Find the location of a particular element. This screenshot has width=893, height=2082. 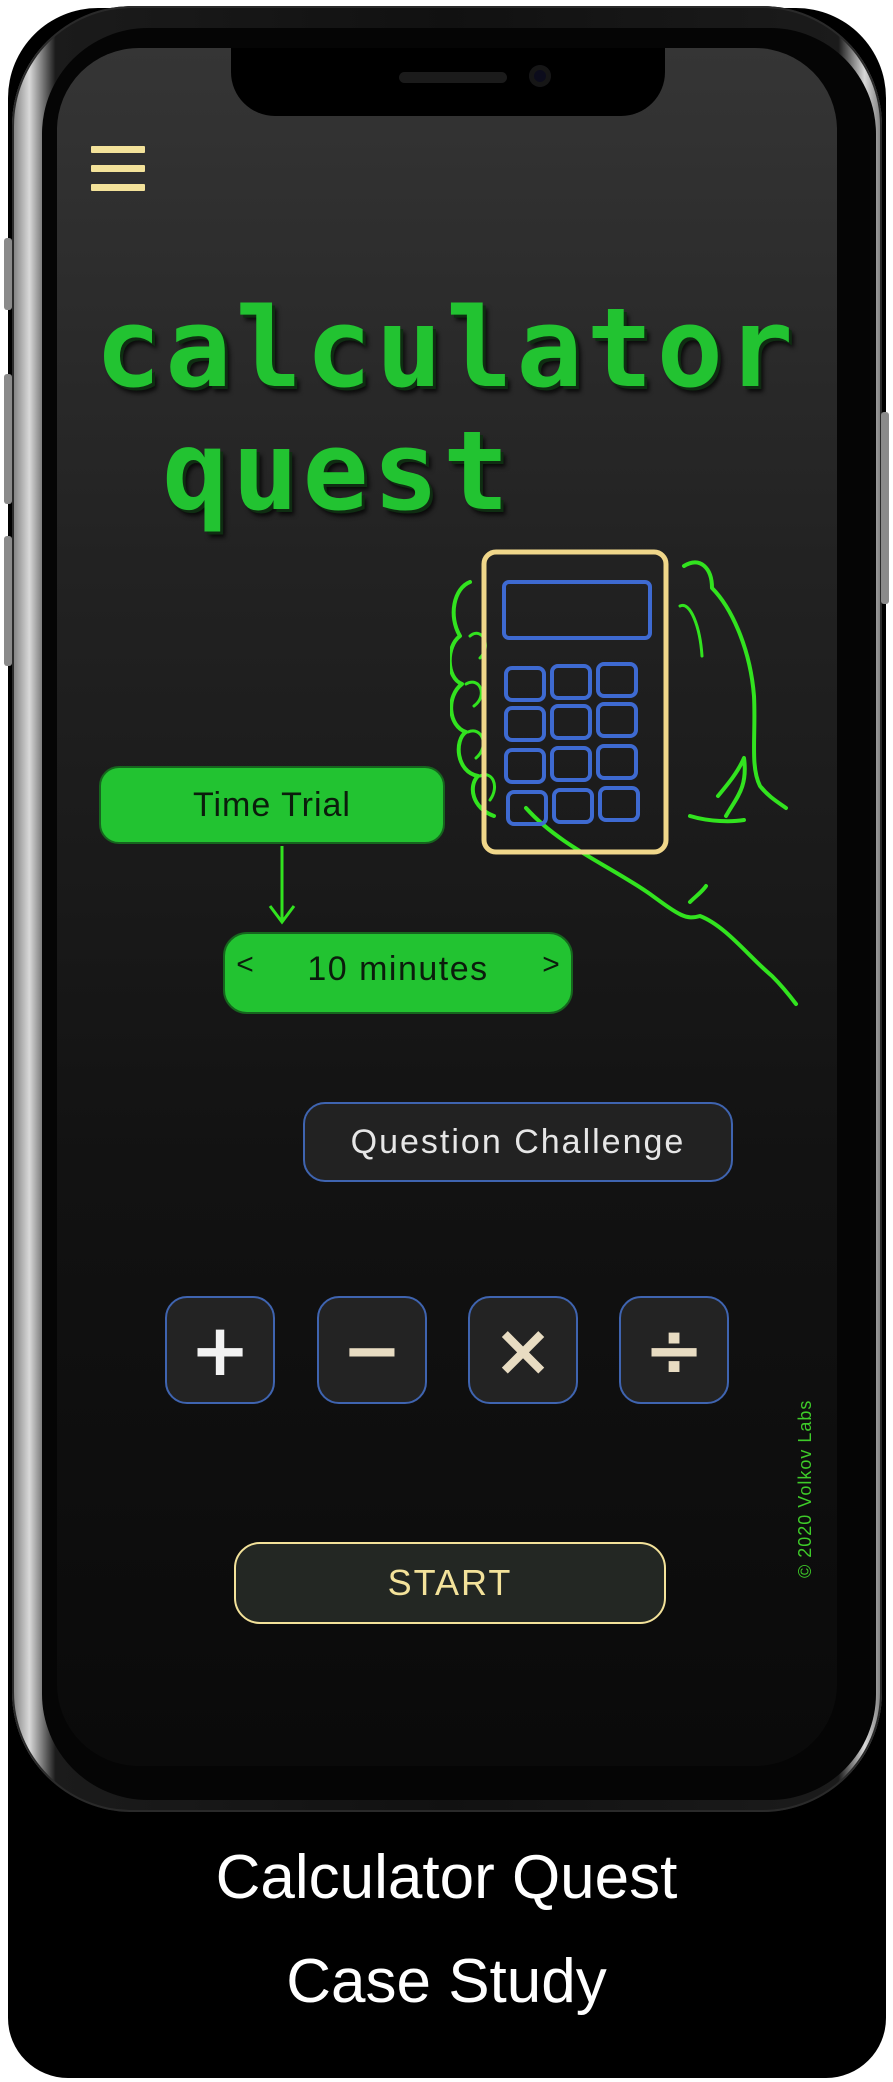

duration-prev-button: < is located at coordinates (245, 965).